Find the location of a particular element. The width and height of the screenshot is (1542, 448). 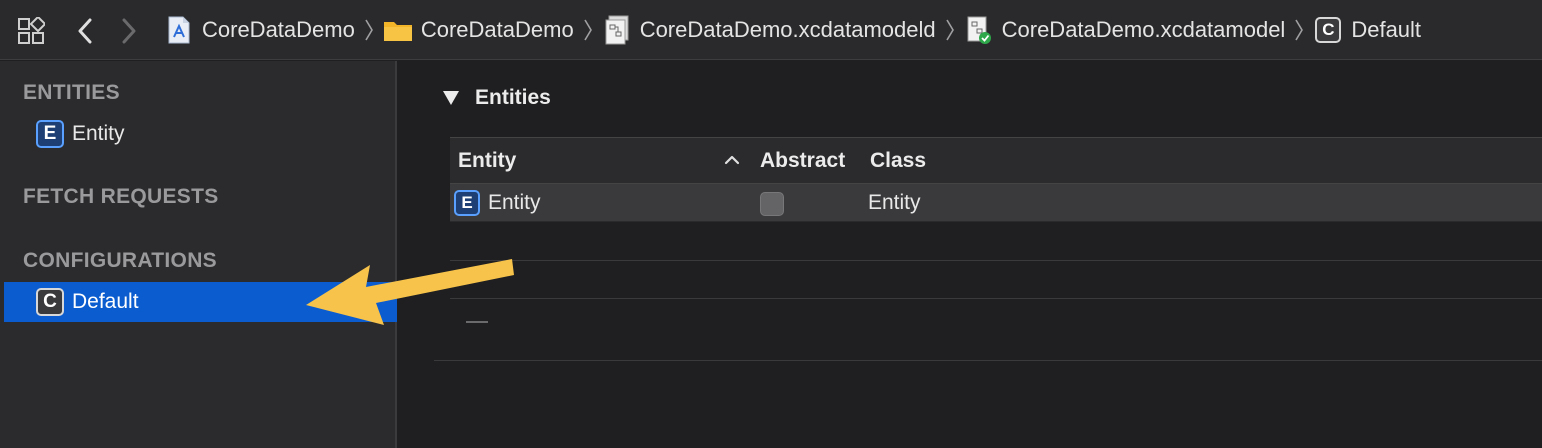

column-header-abstract: Abstract is located at coordinates (802, 161).